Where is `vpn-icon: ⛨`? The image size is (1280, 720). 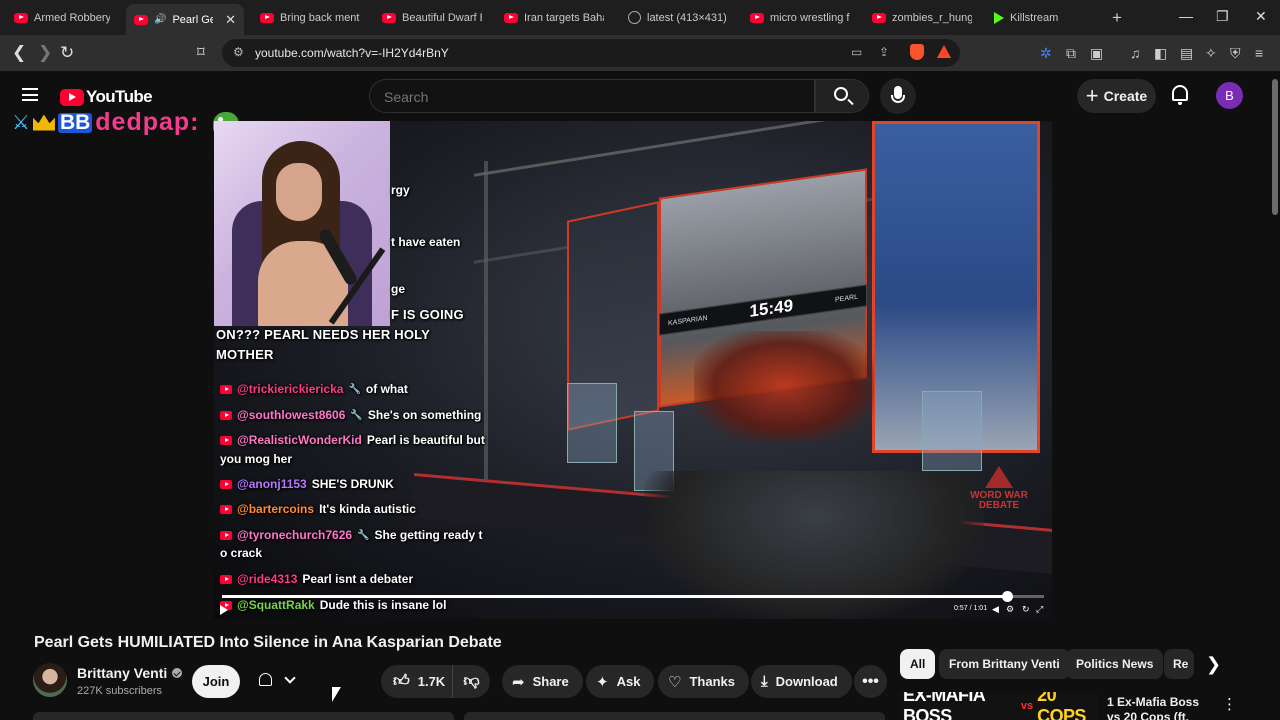 vpn-icon: ⛨ is located at coordinates (1235, 53).